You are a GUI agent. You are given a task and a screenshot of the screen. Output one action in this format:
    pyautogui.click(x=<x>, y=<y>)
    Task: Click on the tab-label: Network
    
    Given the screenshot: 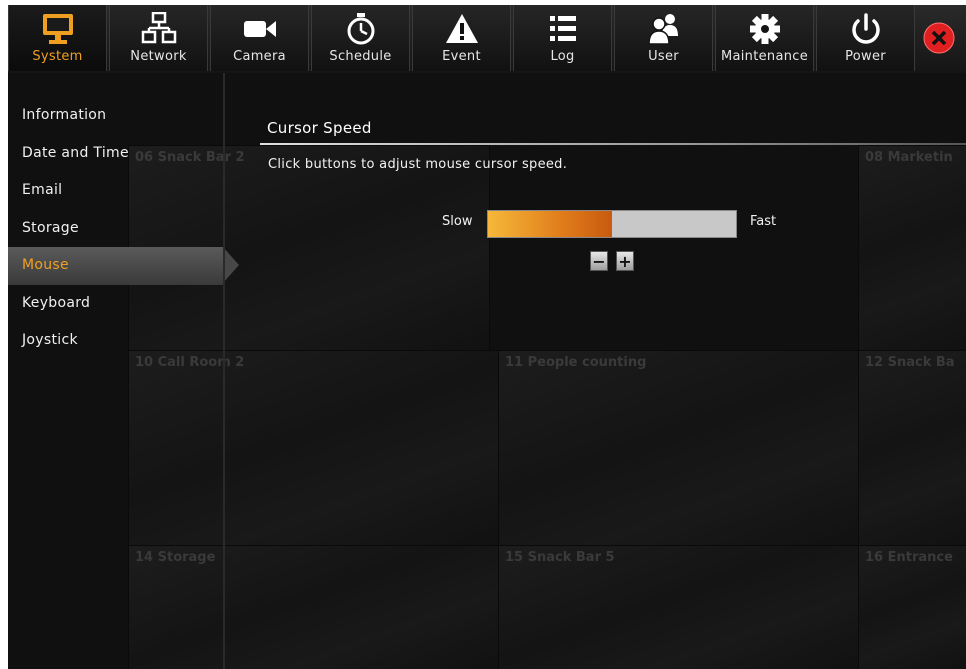 What is the action you would take?
    pyautogui.click(x=158, y=56)
    